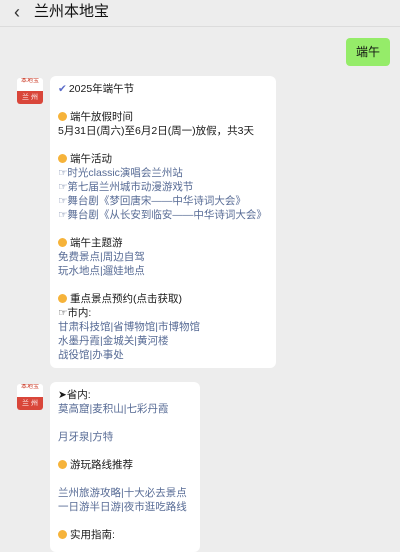 The image size is (400, 552). What do you see at coordinates (163, 89) in the screenshot?
I see `message-title-row: ✔ 2025年端午节` at bounding box center [163, 89].